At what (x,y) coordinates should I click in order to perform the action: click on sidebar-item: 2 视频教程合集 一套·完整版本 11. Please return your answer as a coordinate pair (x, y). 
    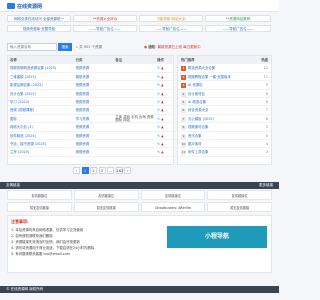
    Looking at the image, I should click on (224, 77).